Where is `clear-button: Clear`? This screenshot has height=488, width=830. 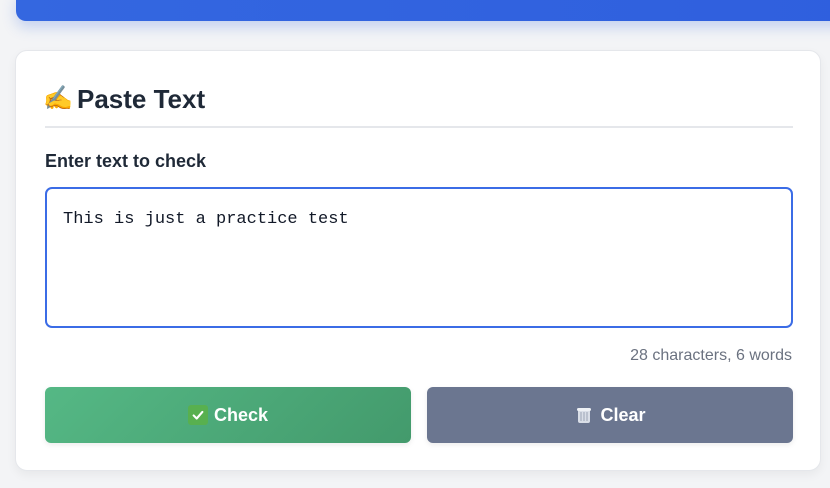
clear-button: Clear is located at coordinates (610, 415).